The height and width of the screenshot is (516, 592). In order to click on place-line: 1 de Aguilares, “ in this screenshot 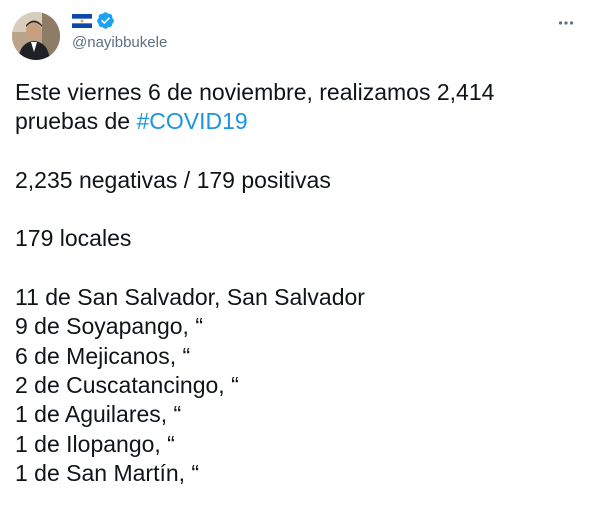, I will do `click(98, 414)`.